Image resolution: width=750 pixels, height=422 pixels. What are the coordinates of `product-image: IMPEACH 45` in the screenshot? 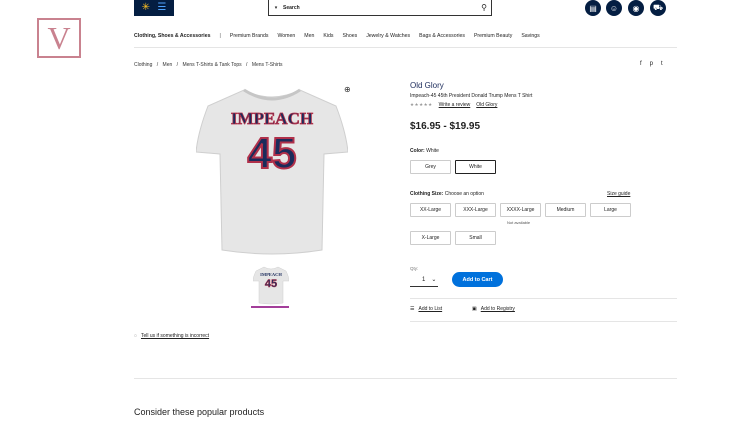 It's located at (272, 170).